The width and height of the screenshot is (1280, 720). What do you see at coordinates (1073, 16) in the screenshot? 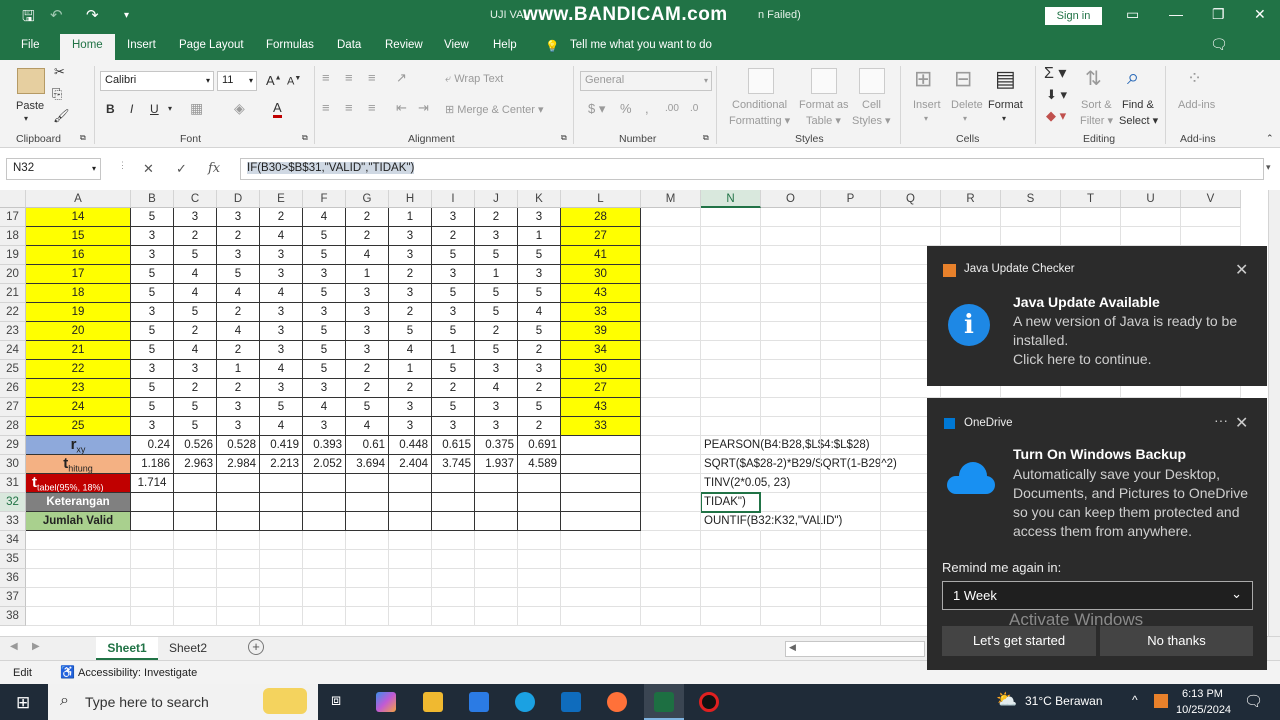
I see `sign-in-button: Sign in` at bounding box center [1073, 16].